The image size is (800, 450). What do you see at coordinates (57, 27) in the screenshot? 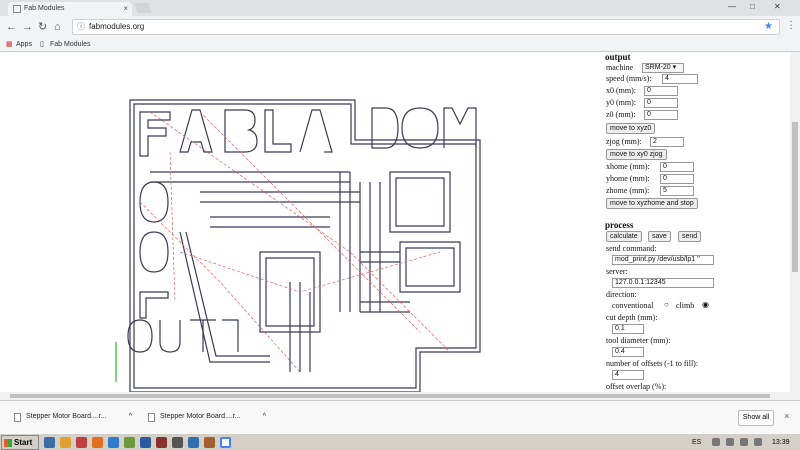
I see `home-icon: ⌂` at bounding box center [57, 27].